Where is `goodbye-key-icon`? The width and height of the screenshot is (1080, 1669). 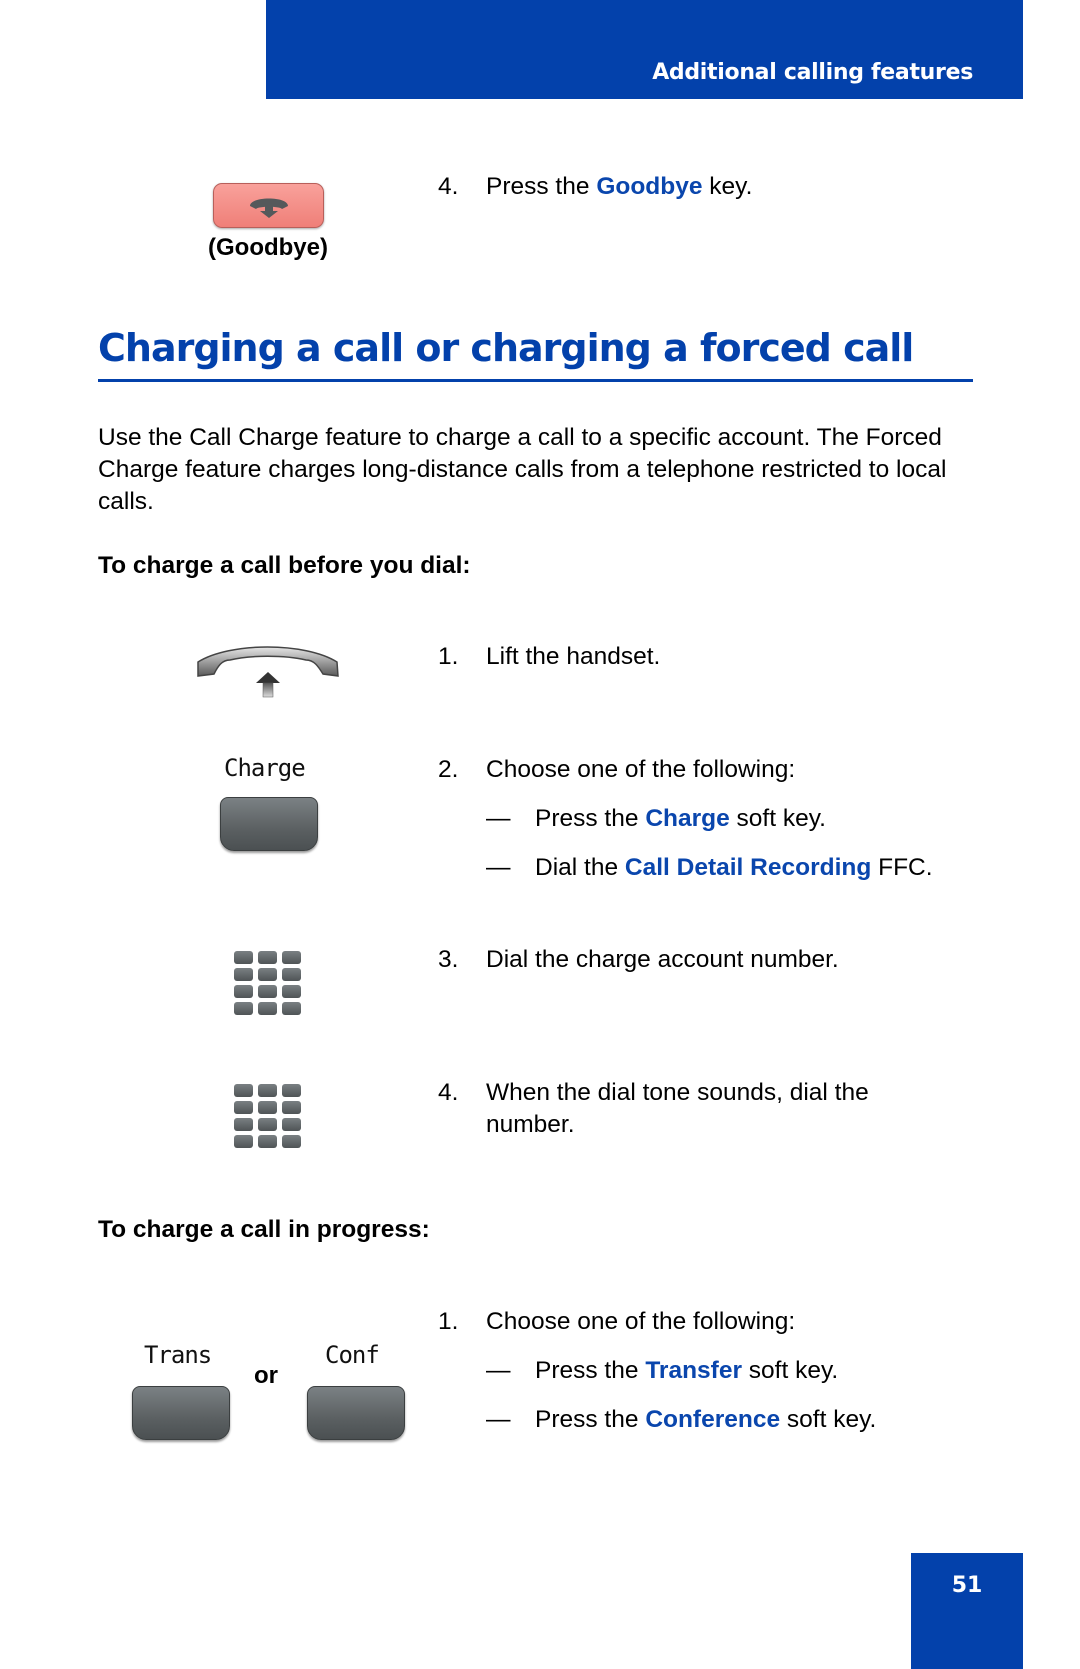
goodbye-key-icon is located at coordinates (268, 205).